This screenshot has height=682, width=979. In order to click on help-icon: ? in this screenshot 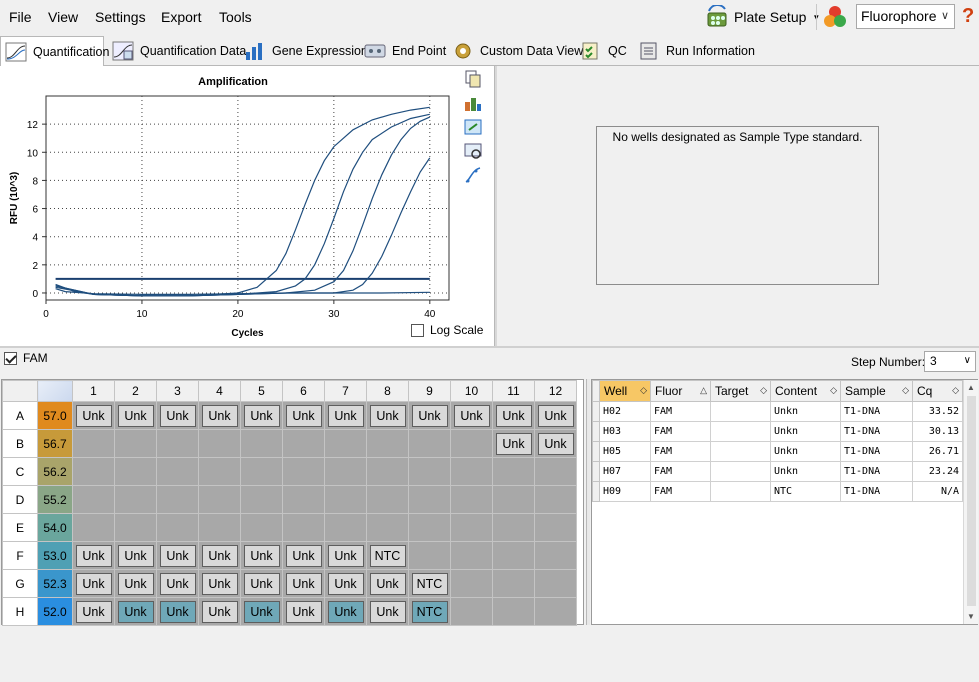, I will do `click(968, 16)`.